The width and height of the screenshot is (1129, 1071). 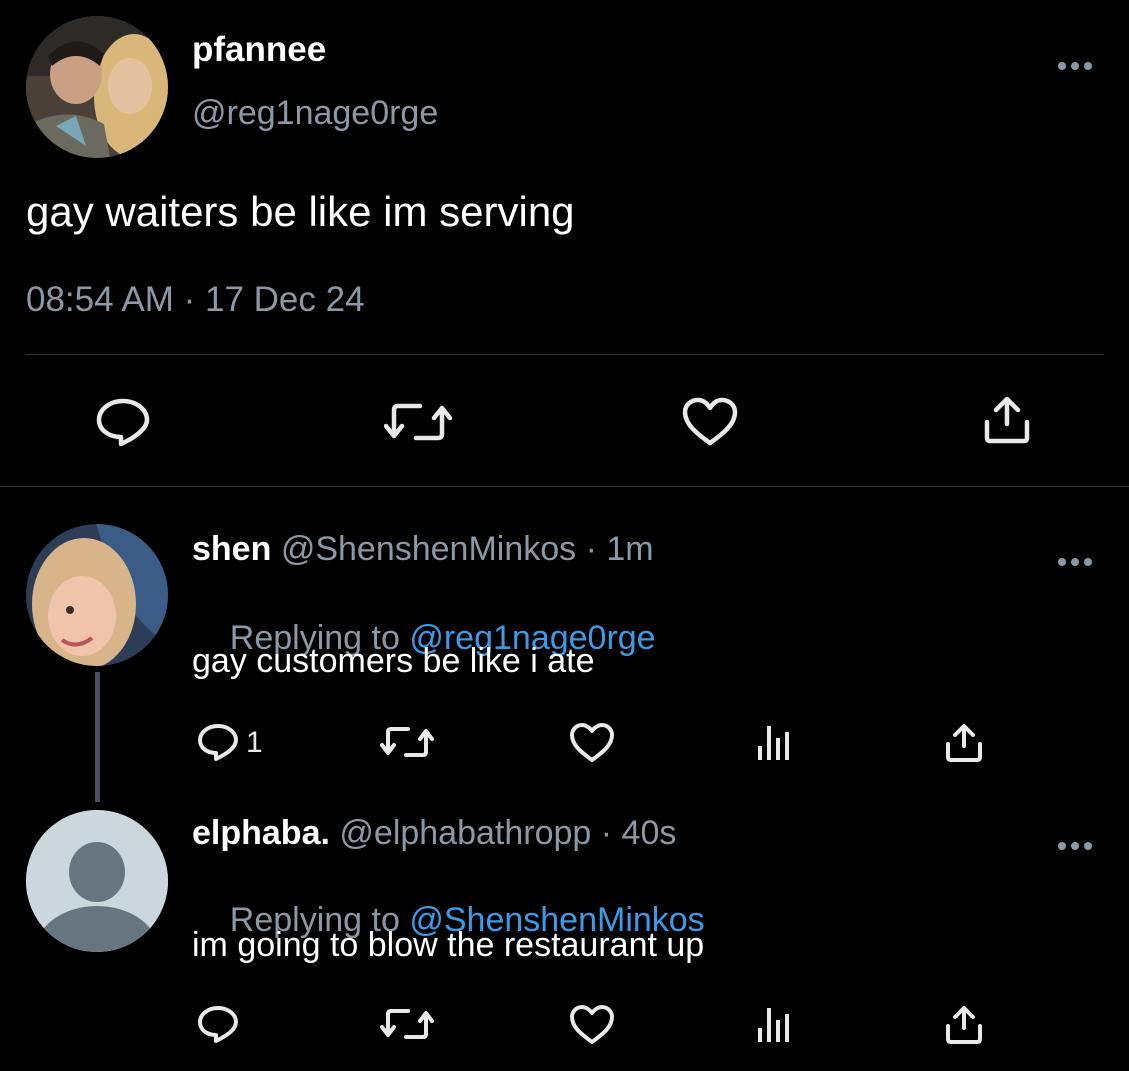 What do you see at coordinates (259, 50) in the screenshot?
I see `author-display-name: pfannee` at bounding box center [259, 50].